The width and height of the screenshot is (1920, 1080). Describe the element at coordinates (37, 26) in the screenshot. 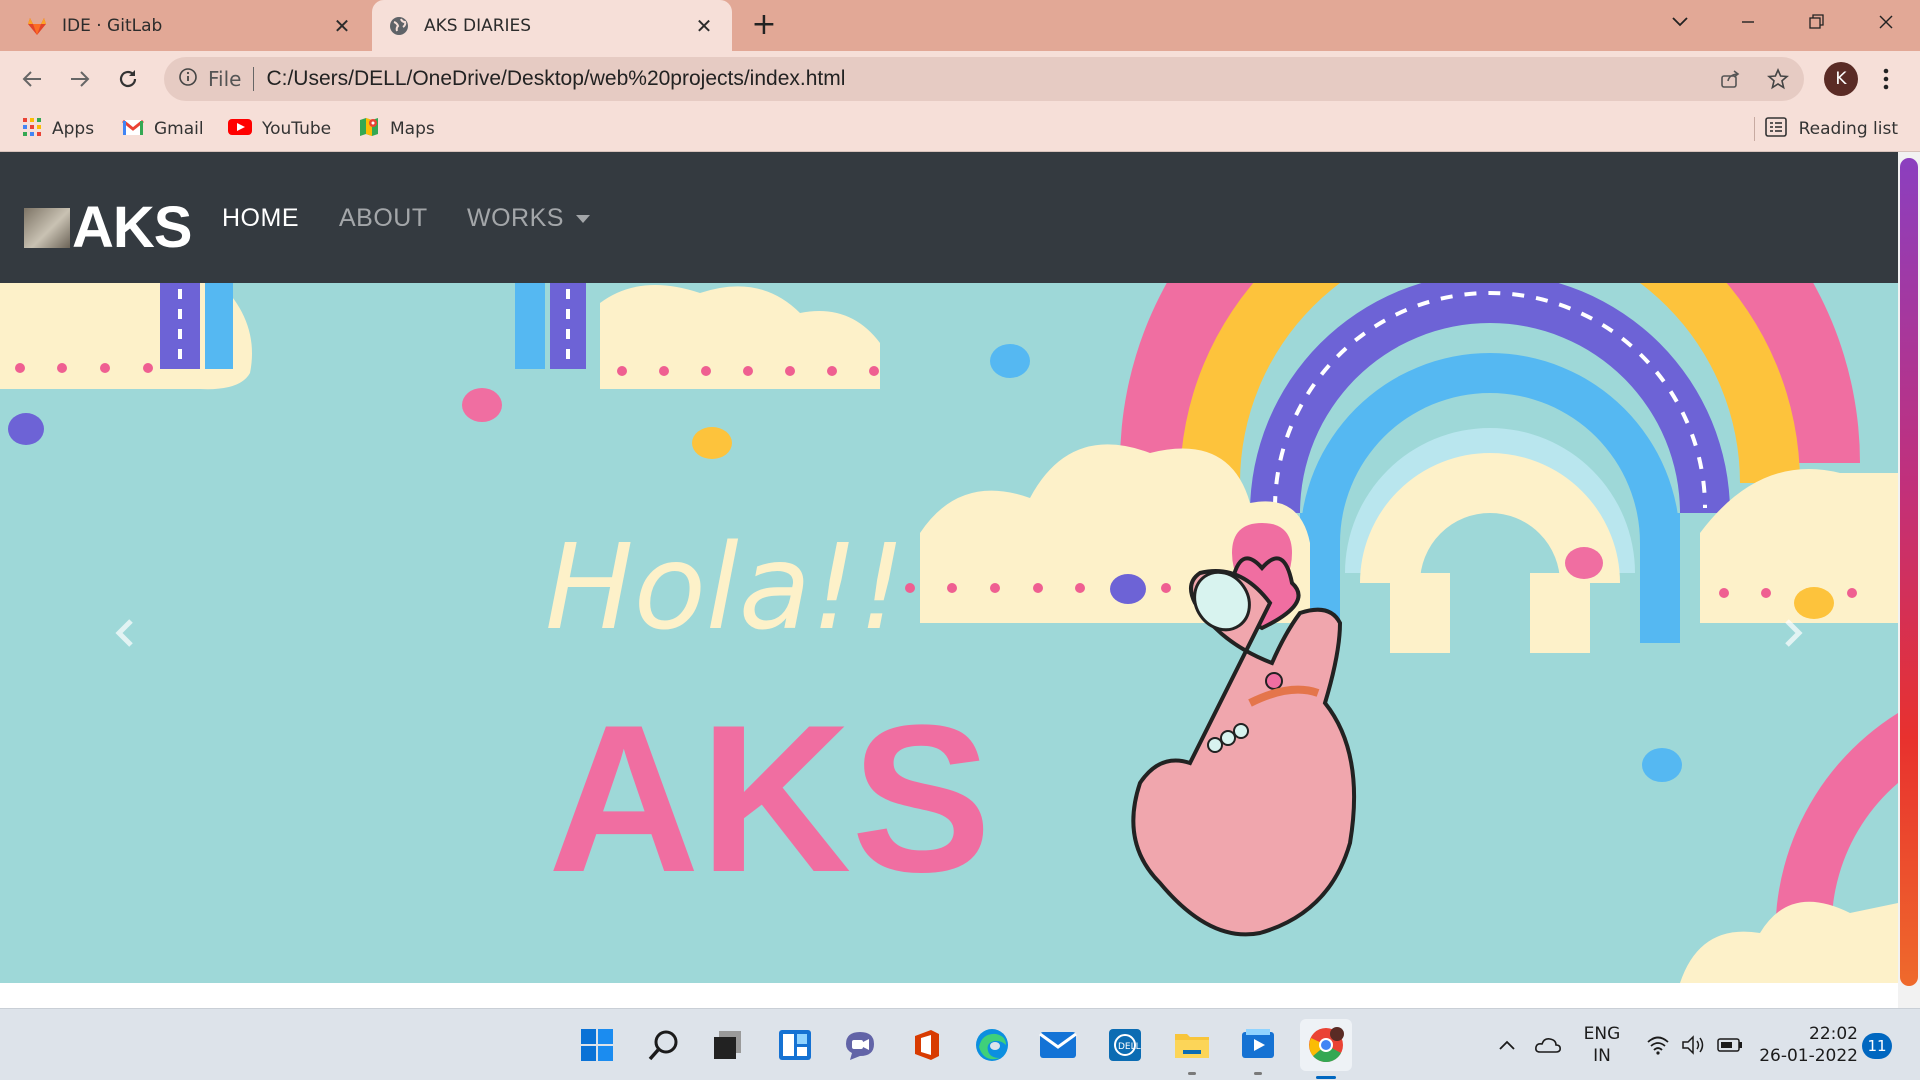

I see `gitlab-icon` at that location.